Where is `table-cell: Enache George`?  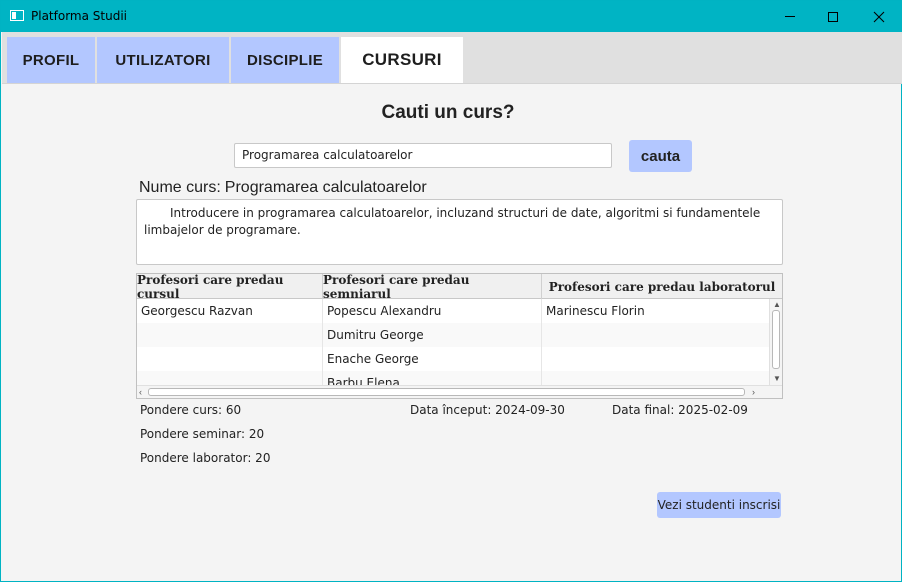 table-cell: Enache George is located at coordinates (432, 359).